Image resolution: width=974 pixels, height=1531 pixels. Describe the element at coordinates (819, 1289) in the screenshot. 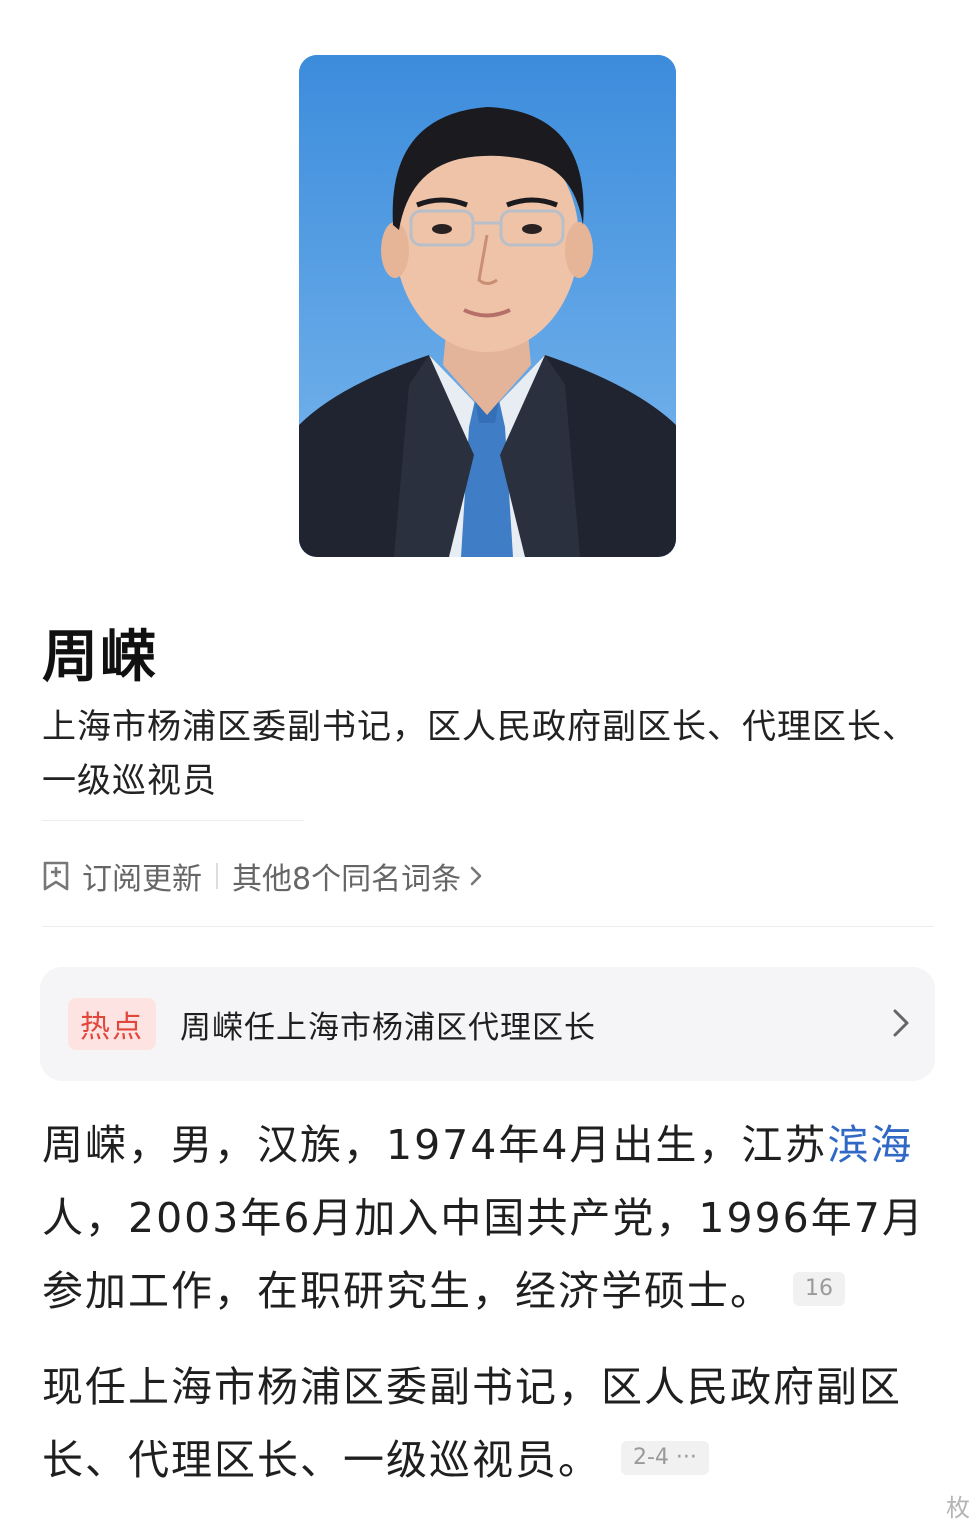

I see `citation-badge: 16` at that location.